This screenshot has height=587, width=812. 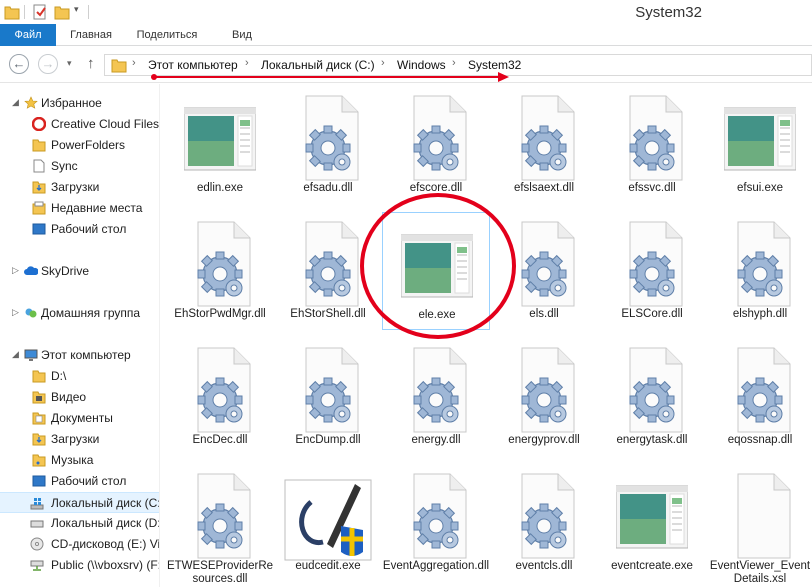 I want to click on nav-item-local-disk-d: Локальный диск (D:), so click(x=80, y=523).